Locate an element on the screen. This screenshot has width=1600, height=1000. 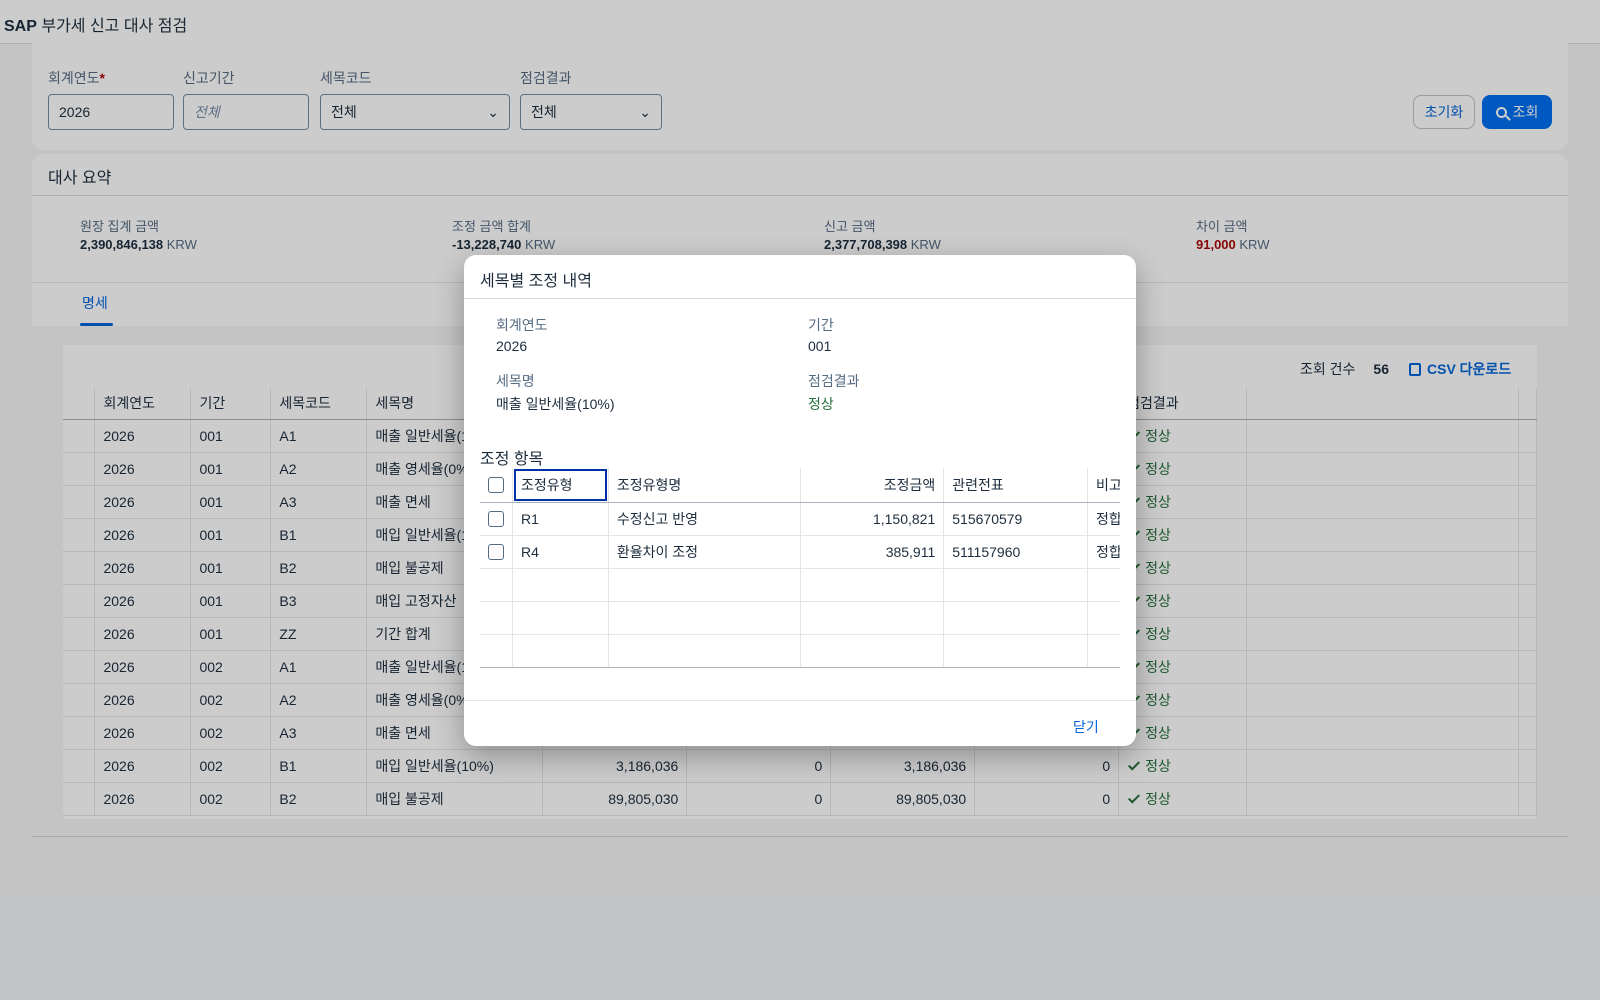
table-cell: 385,911 is located at coordinates (872, 552).